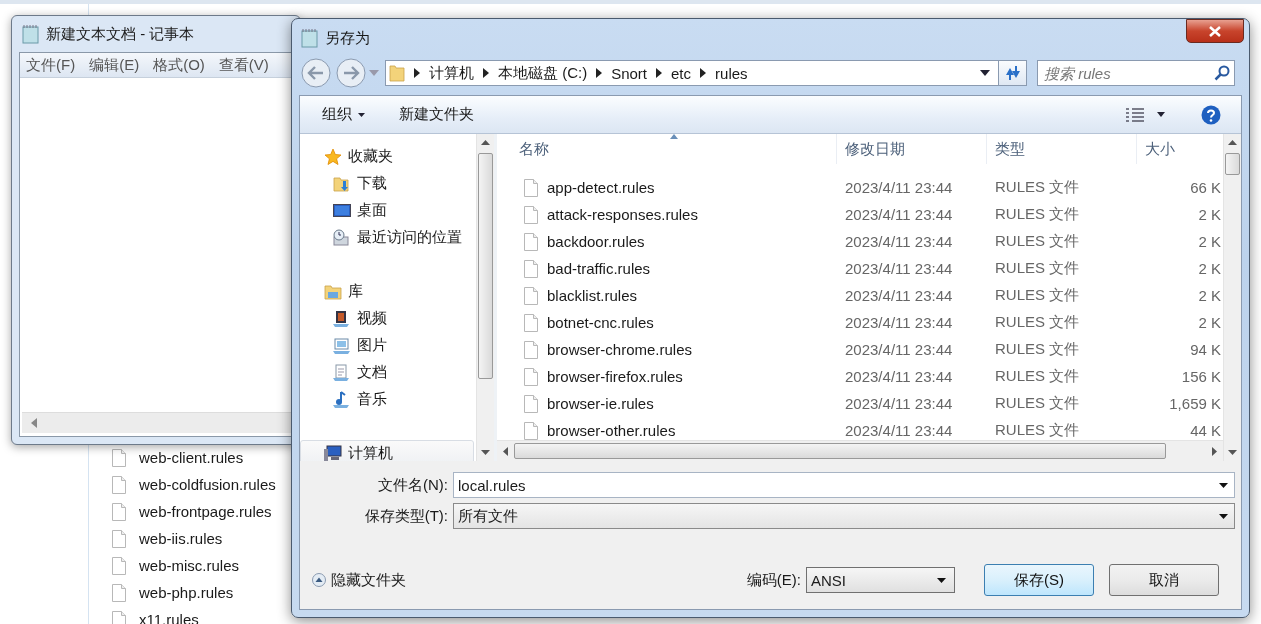 The image size is (1261, 624). I want to click on cancel-button: 取消, so click(1164, 580).